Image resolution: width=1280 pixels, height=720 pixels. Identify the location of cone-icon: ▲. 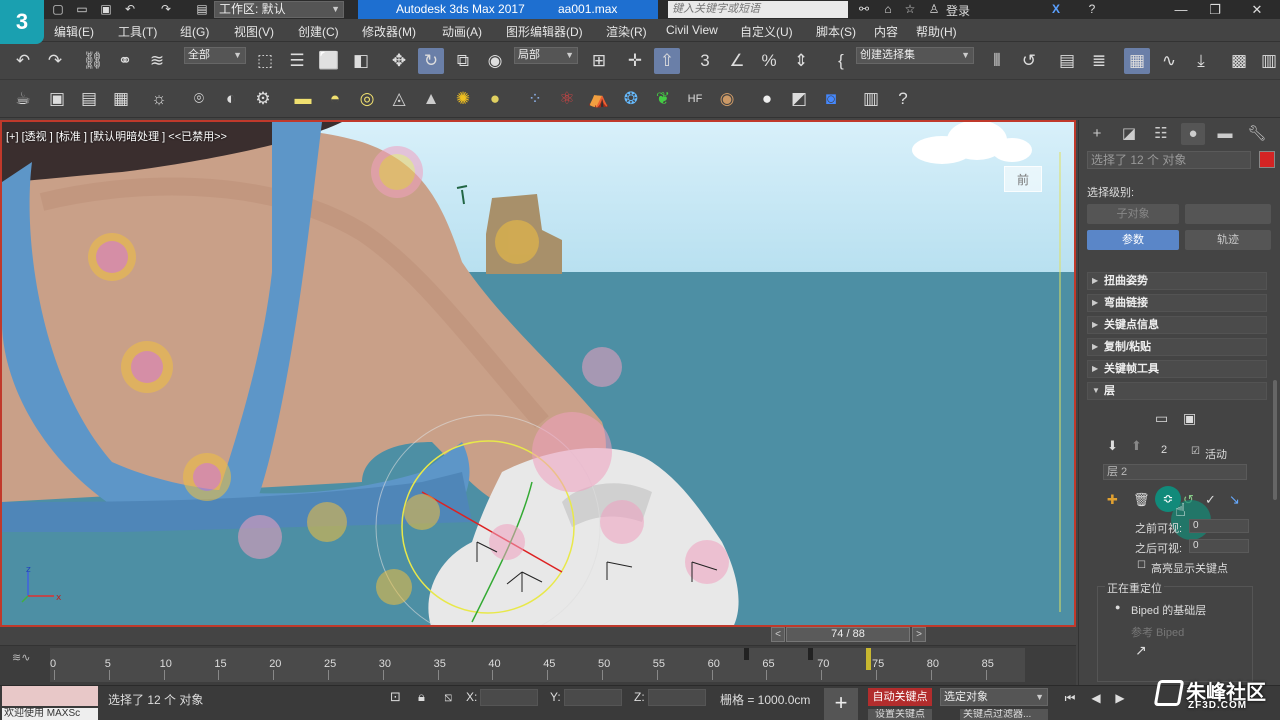
(431, 99).